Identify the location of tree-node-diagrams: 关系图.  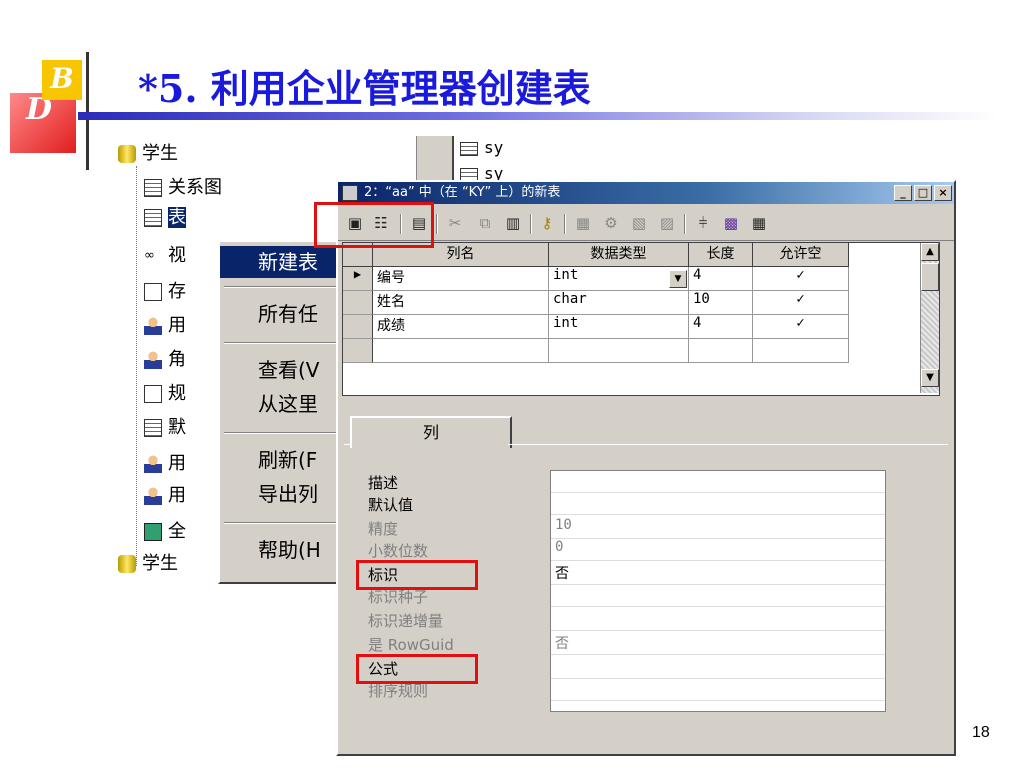
(183, 188).